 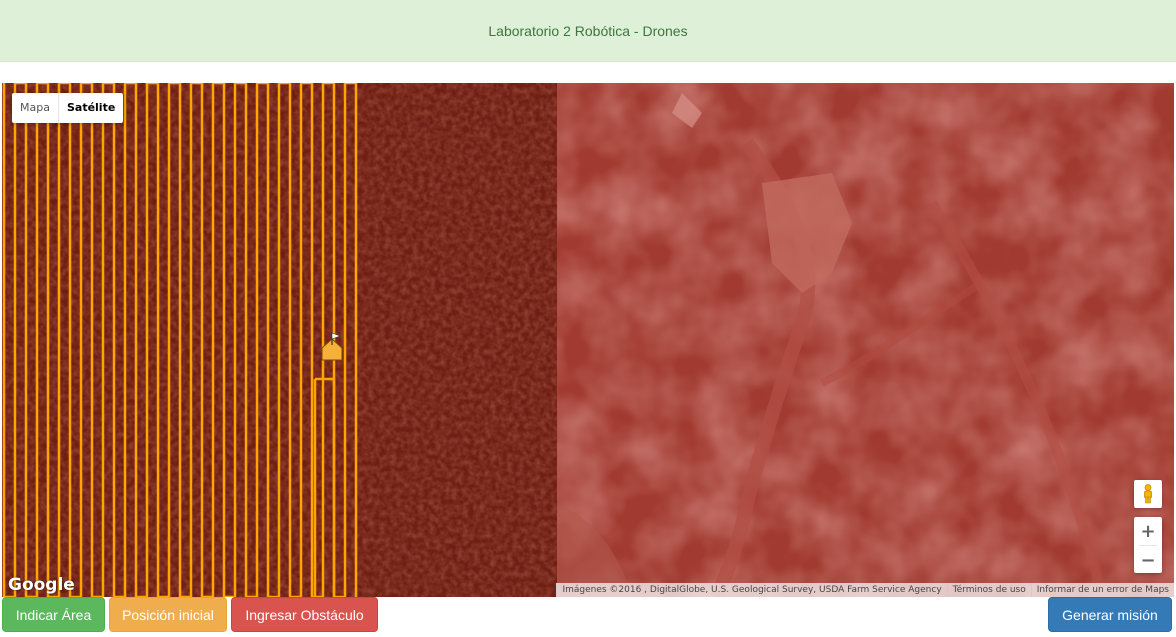 I want to click on page-header: Laboratorio 2 Robótica - Drones, so click(x=588, y=31).